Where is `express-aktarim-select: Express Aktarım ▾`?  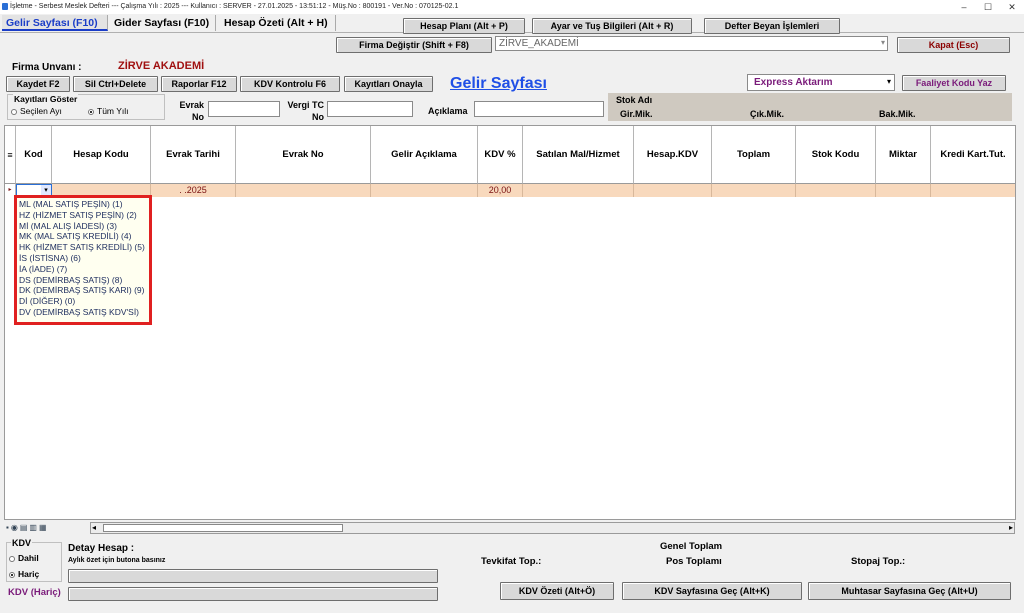 express-aktarim-select: Express Aktarım ▾ is located at coordinates (821, 82).